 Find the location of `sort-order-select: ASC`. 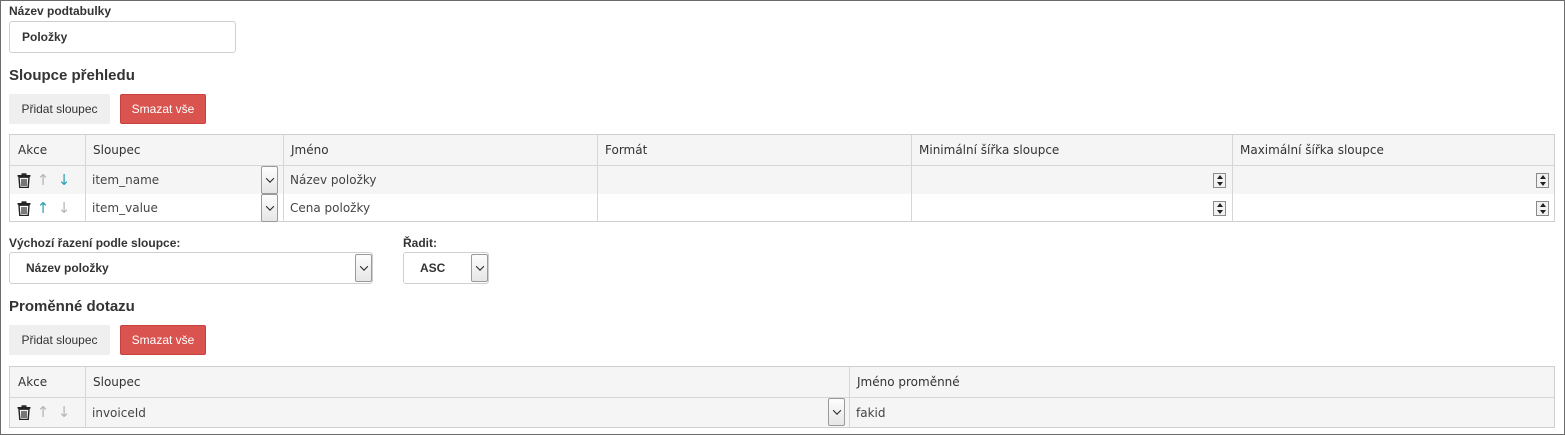

sort-order-select: ASC is located at coordinates (446, 268).